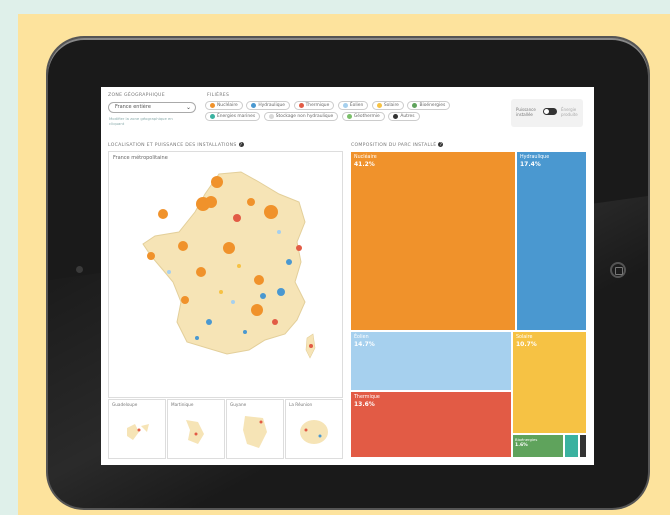 Image resolution: width=670 pixels, height=515 pixels. I want to click on overseas-guyane: Guyane, so click(255, 429).